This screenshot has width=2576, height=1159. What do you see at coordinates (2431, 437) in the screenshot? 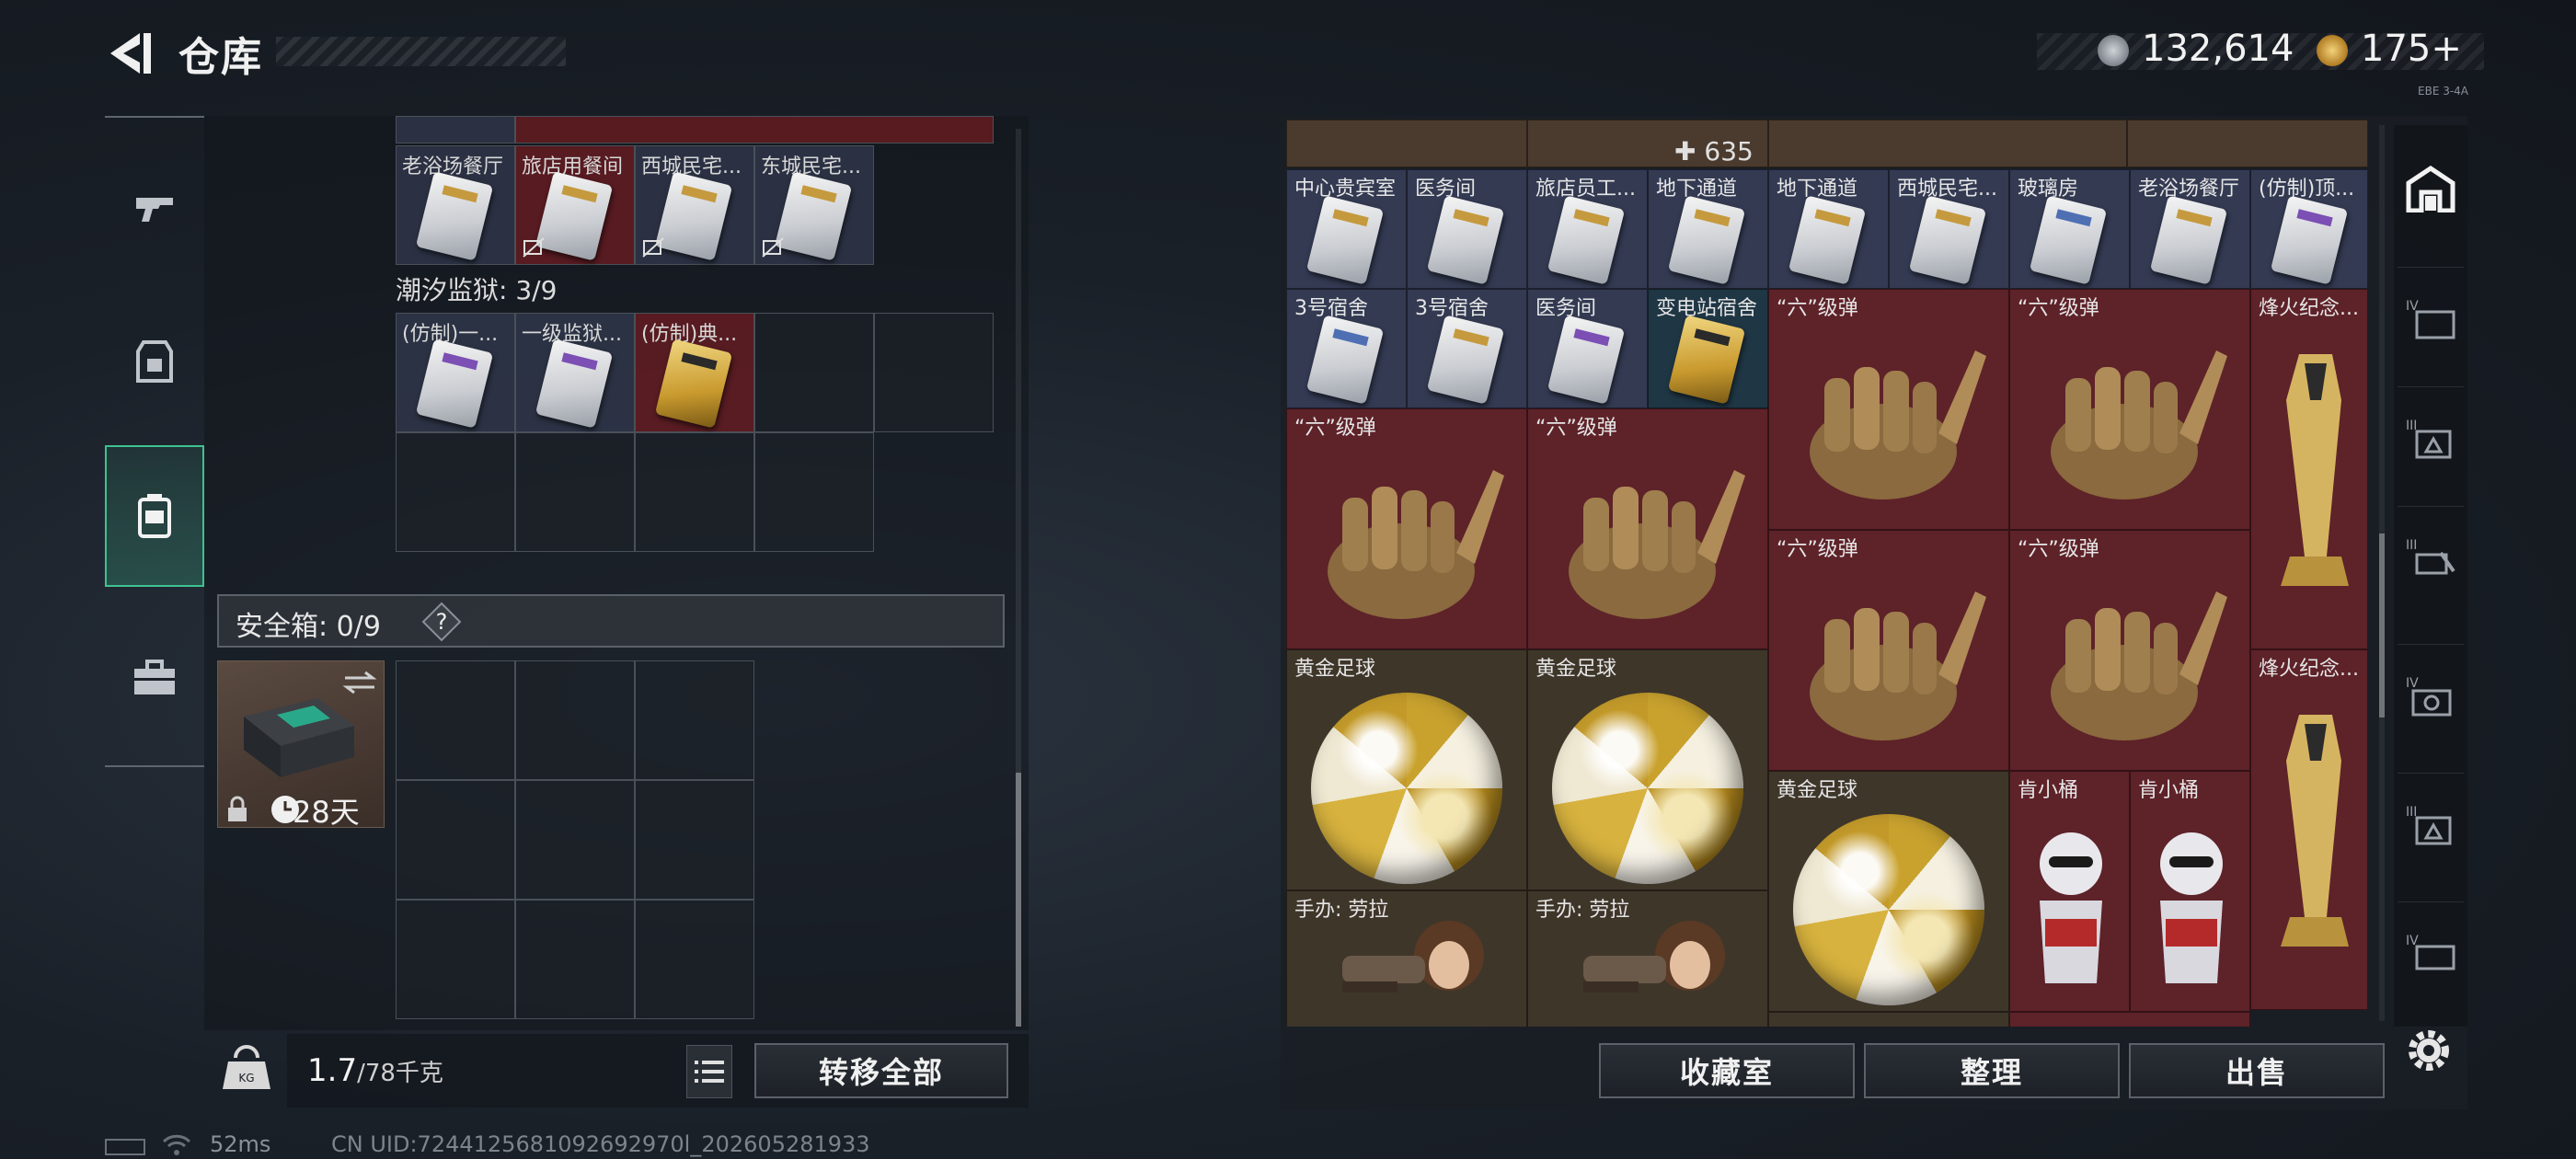
I see `nav-tier-3-a: III` at bounding box center [2431, 437].